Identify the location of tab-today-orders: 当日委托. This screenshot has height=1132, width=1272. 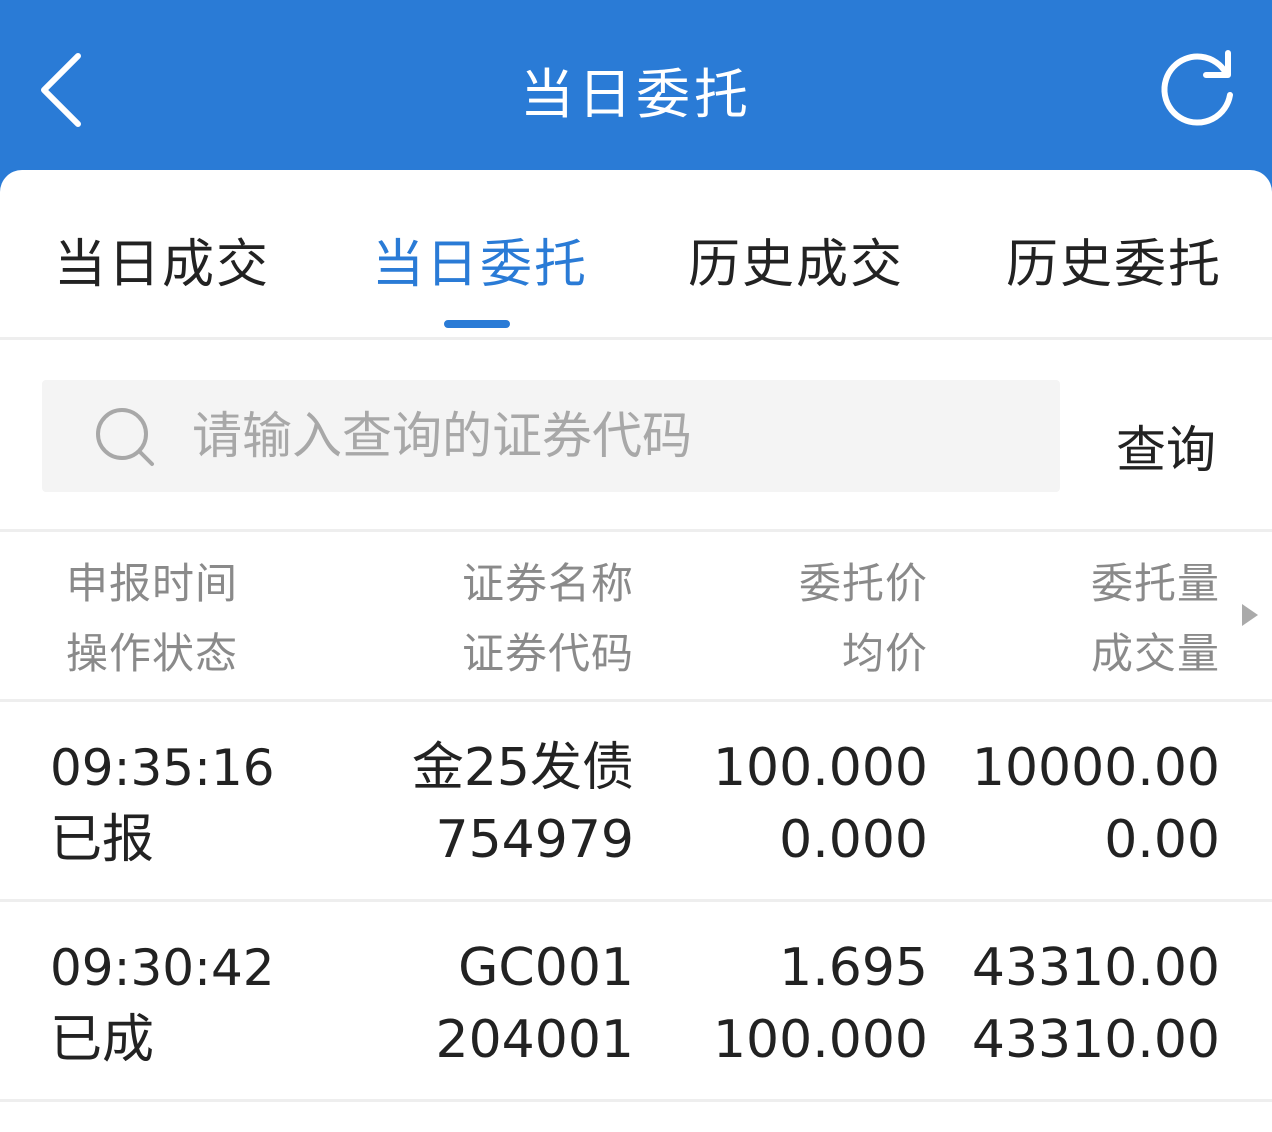
(480, 259).